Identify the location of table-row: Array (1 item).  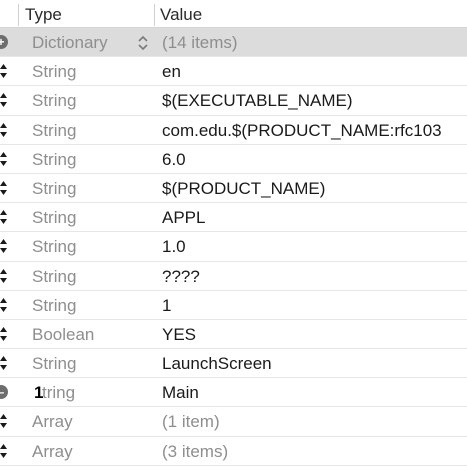
(233, 422).